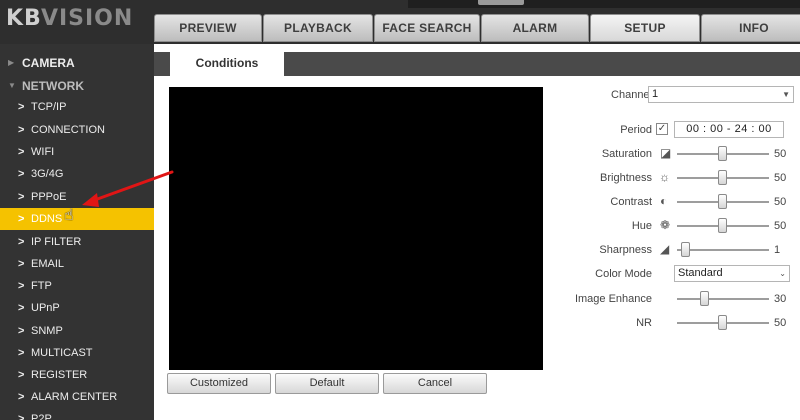 The height and width of the screenshot is (420, 800). I want to click on contrast-label: Contrast, so click(631, 202).